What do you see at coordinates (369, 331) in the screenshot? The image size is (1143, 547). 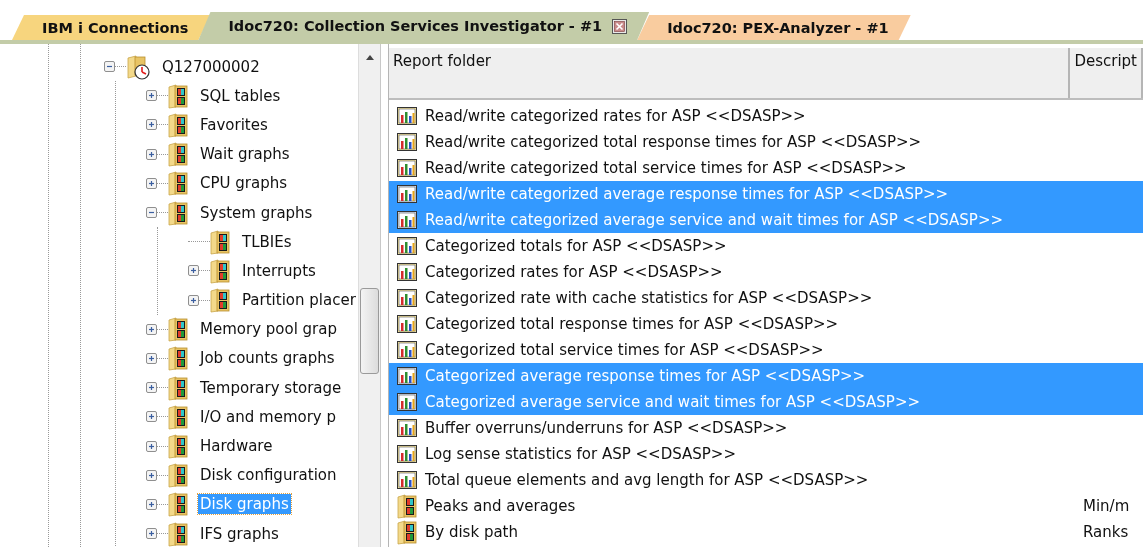 I see `scroll-thumb` at bounding box center [369, 331].